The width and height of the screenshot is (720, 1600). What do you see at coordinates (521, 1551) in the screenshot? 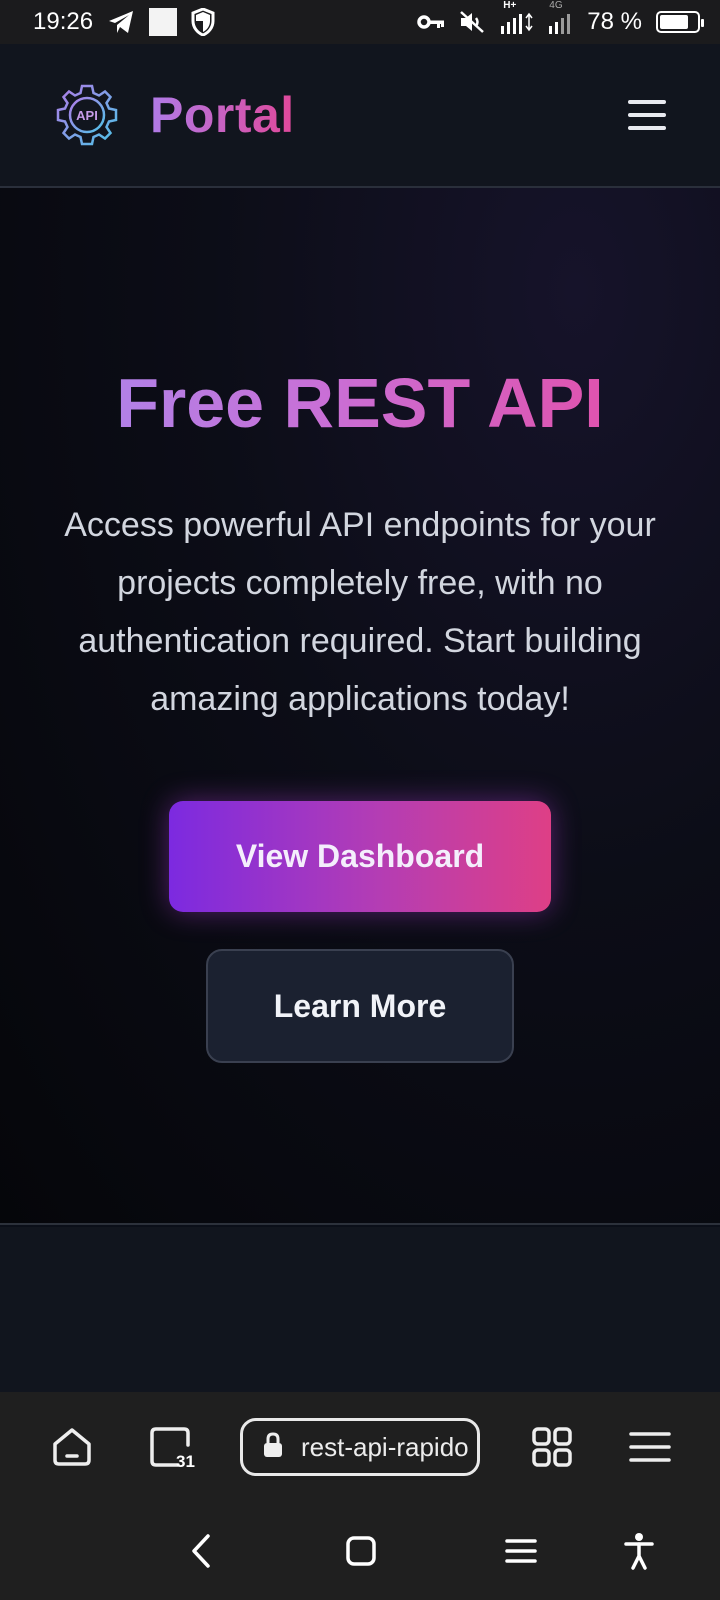
I see `recents-icon` at bounding box center [521, 1551].